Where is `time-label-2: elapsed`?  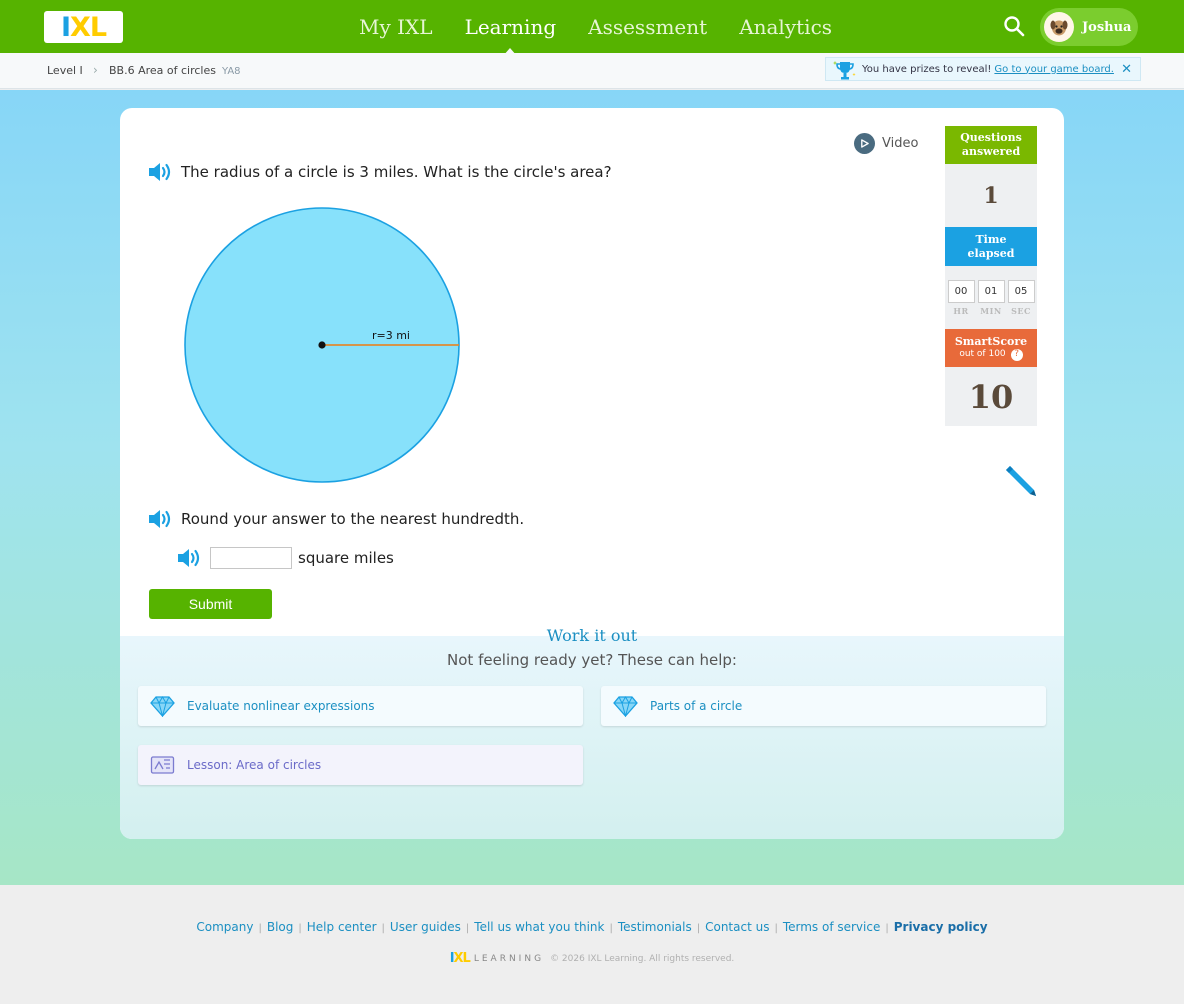
time-label-2: elapsed is located at coordinates (991, 253).